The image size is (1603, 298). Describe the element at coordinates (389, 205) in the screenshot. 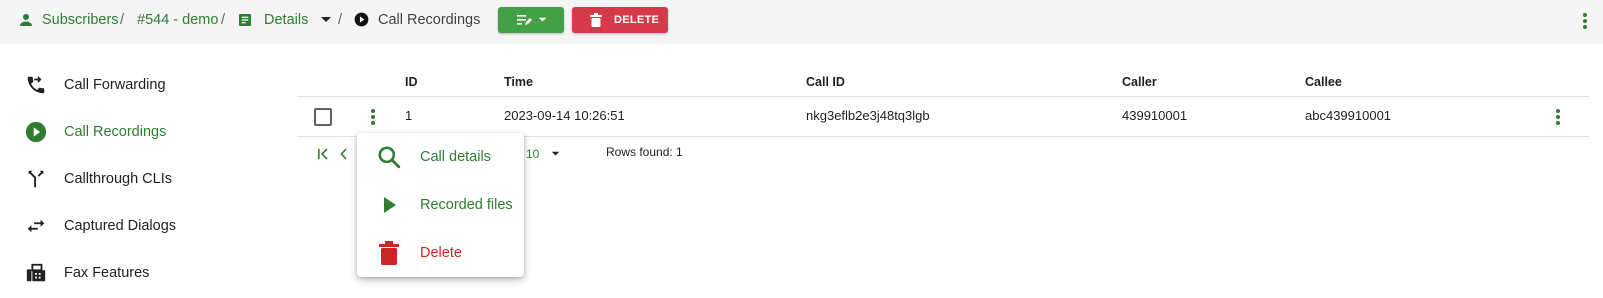

I see `play-icon` at that location.